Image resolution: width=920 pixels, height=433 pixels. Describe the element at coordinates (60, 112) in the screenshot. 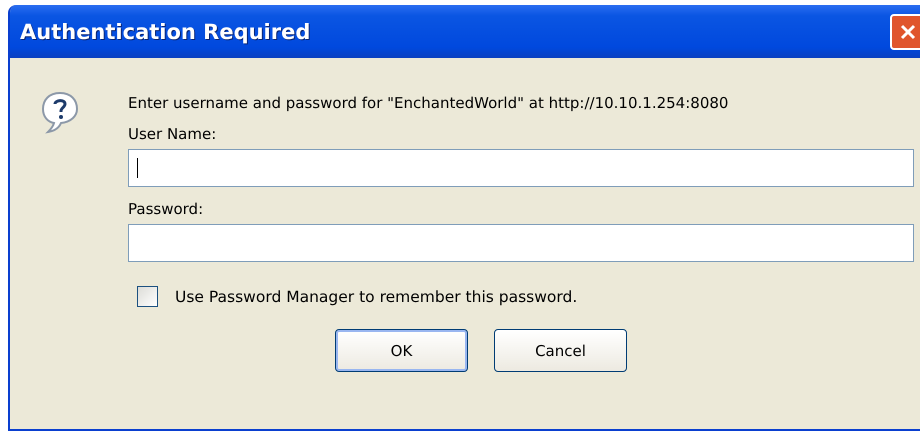

I see `question-bubble-icon` at that location.